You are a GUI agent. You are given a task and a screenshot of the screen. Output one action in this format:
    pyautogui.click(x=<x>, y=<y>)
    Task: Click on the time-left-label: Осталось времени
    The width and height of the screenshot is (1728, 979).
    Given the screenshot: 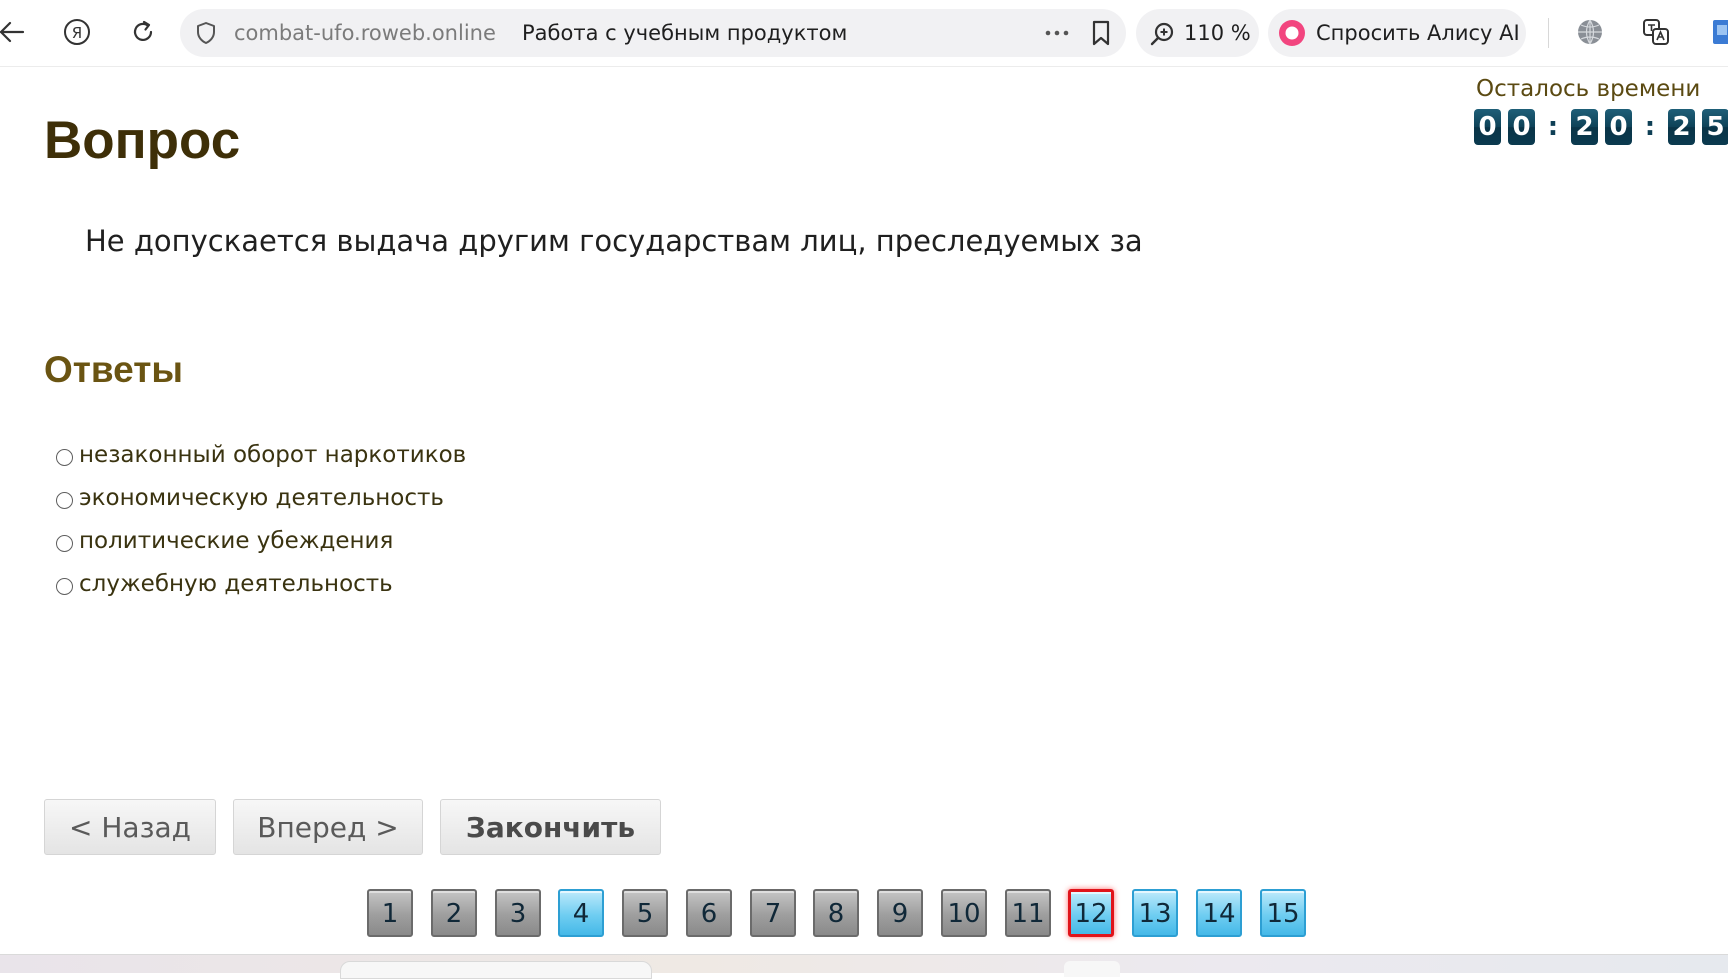 What is the action you would take?
    pyautogui.click(x=1588, y=89)
    